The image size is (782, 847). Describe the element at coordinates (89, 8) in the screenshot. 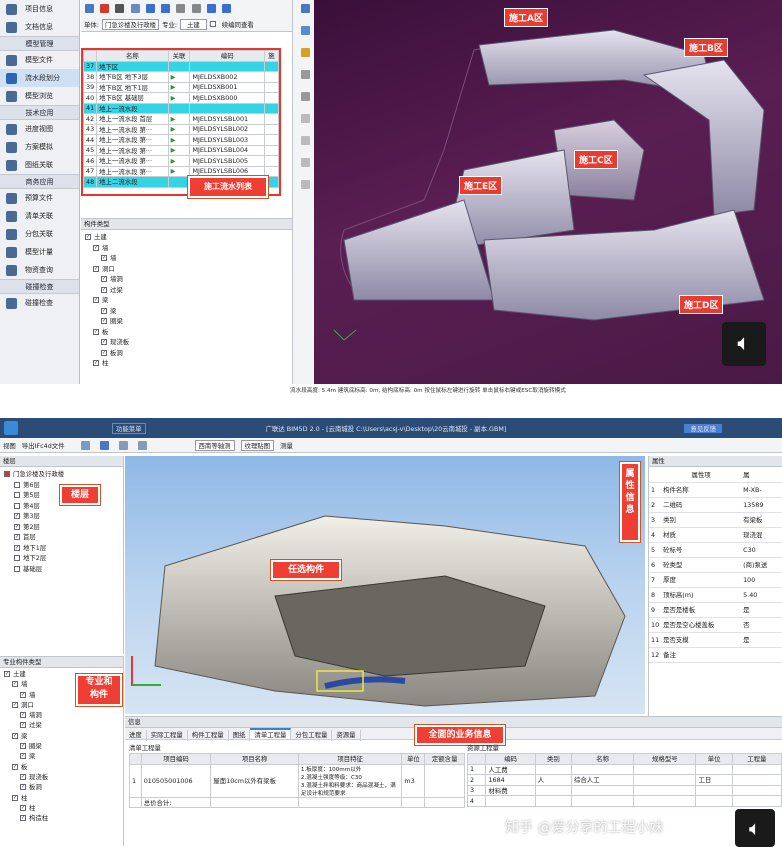

I see `doc-icon` at that location.